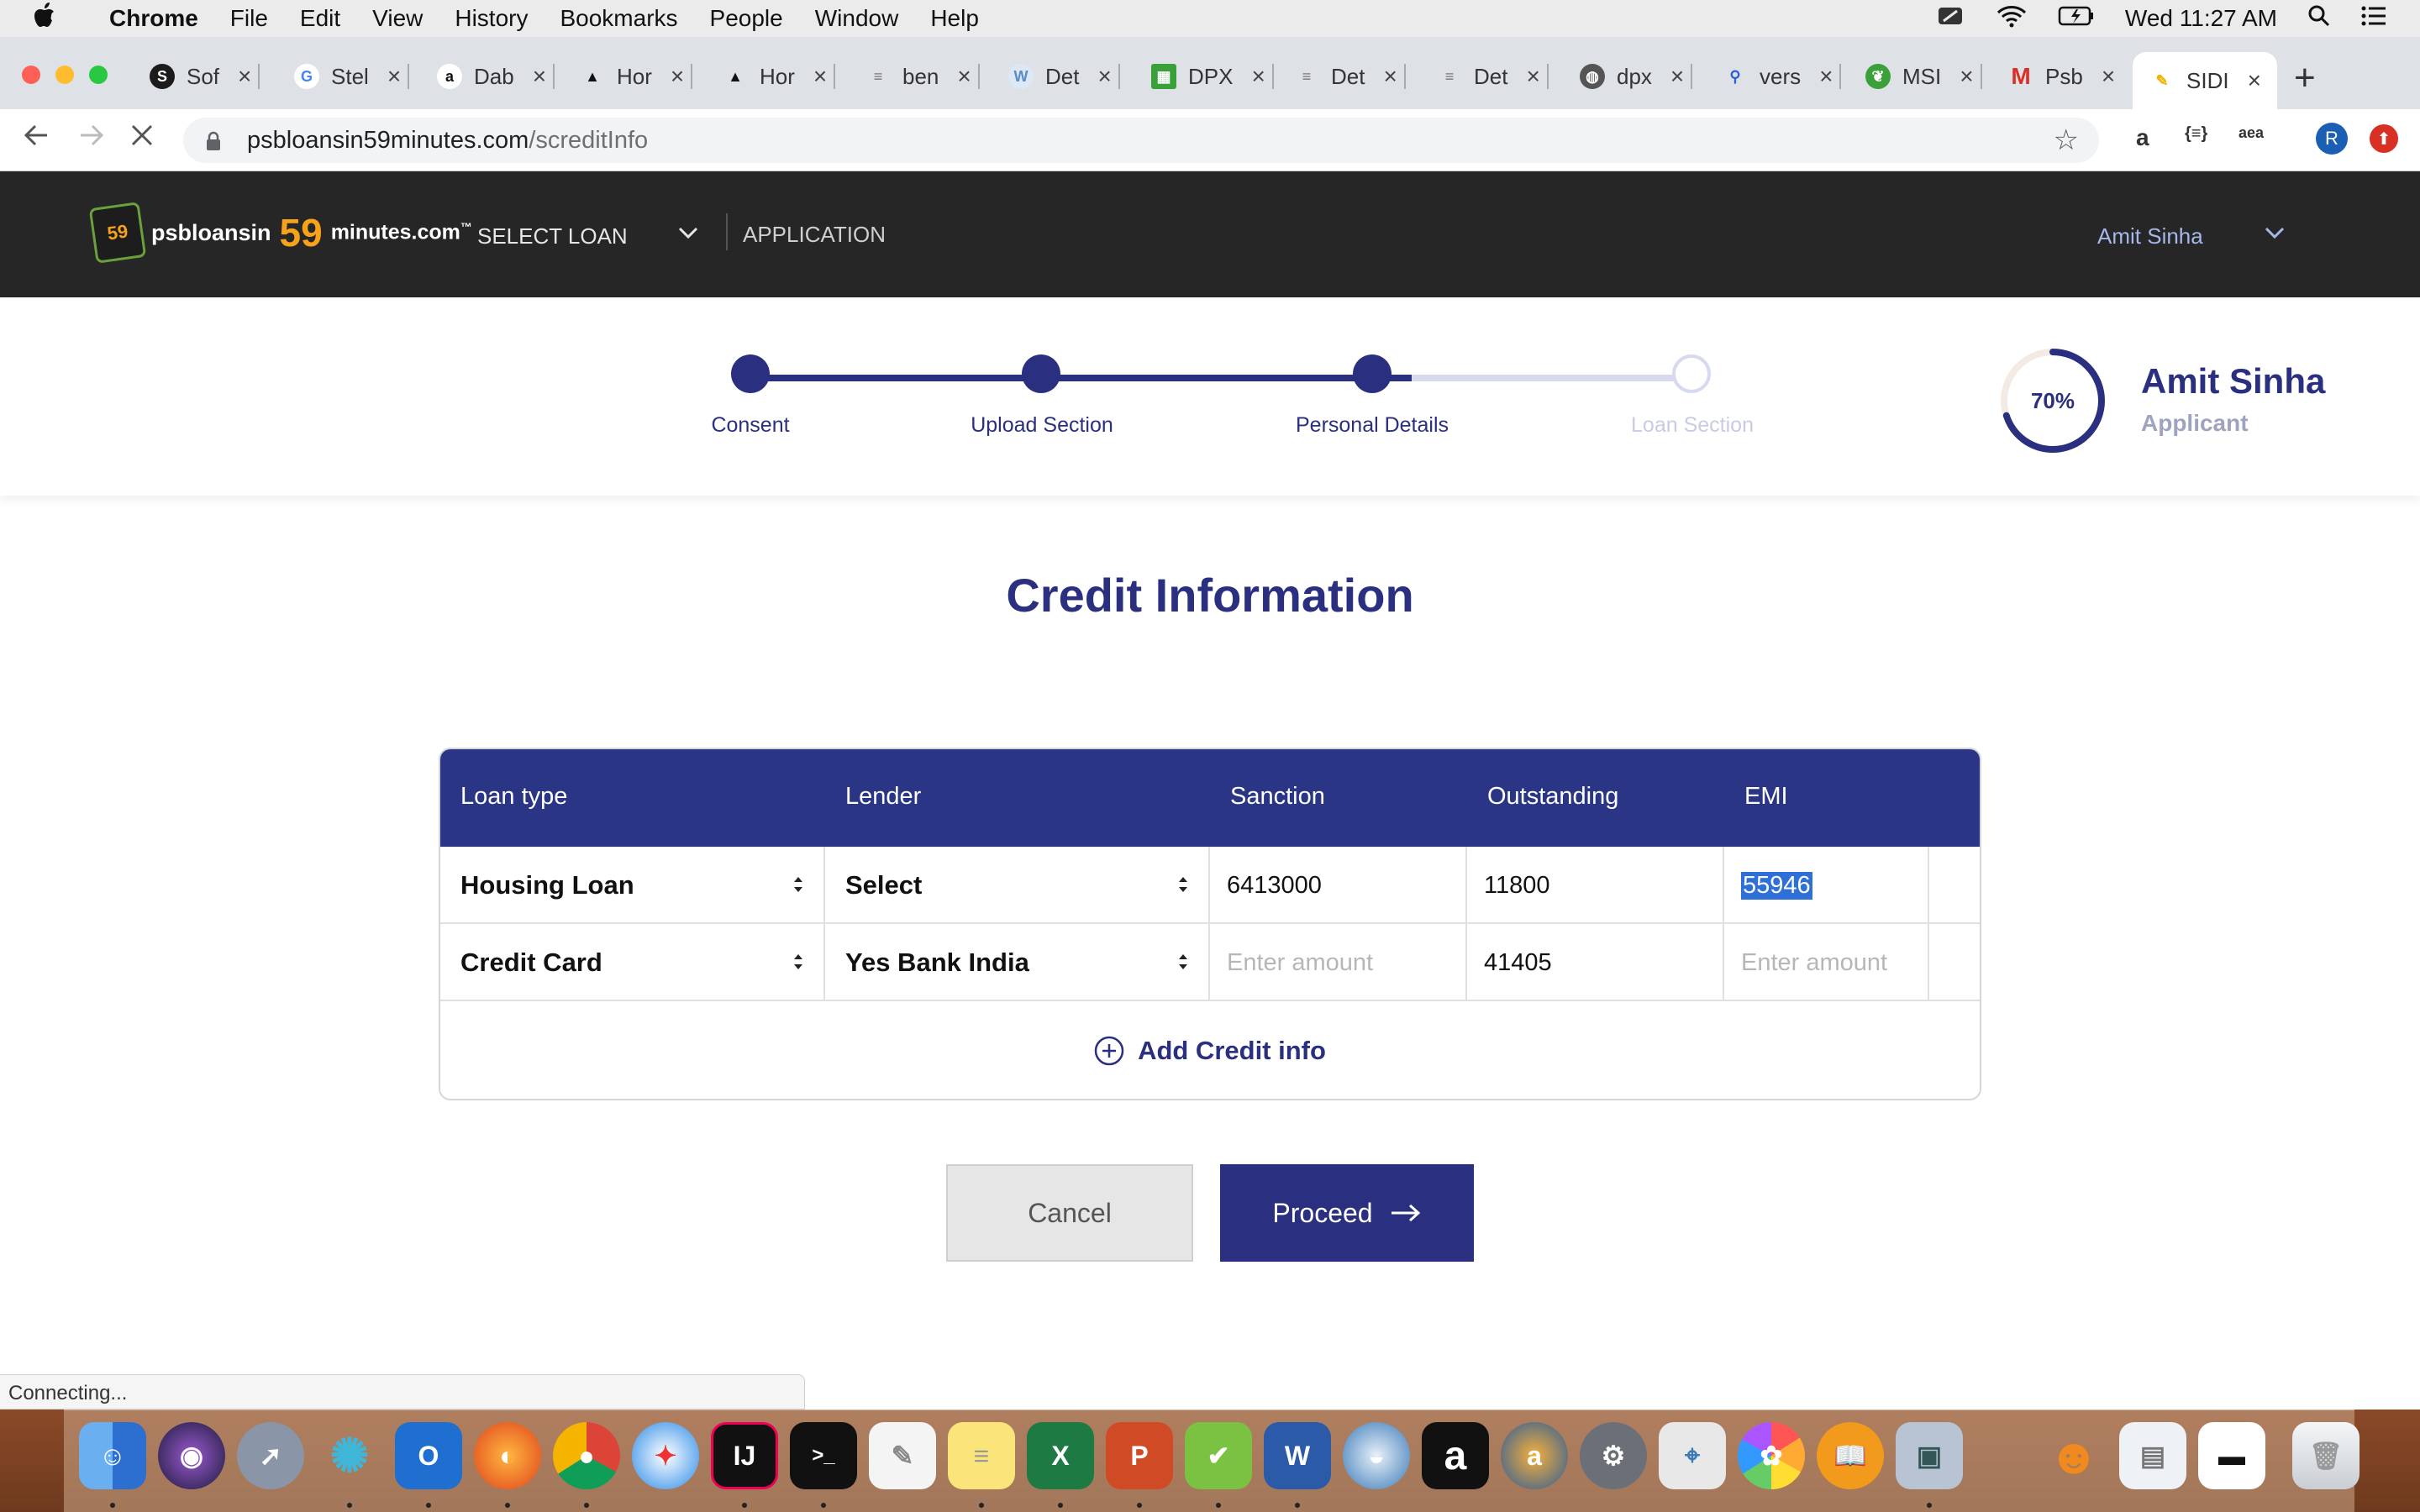  Describe the element at coordinates (1373, 425) in the screenshot. I see `step-label-personal: Personal Details` at that location.